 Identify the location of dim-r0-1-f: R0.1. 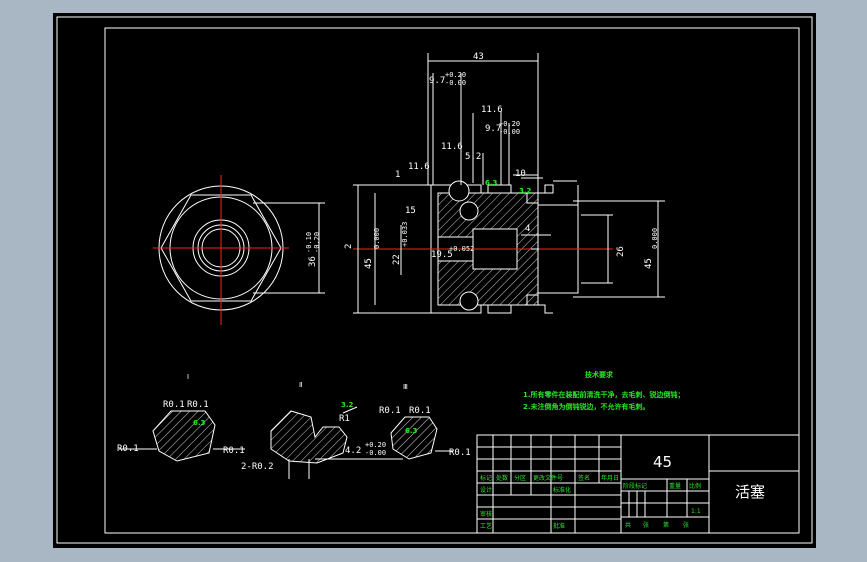
(420, 411).